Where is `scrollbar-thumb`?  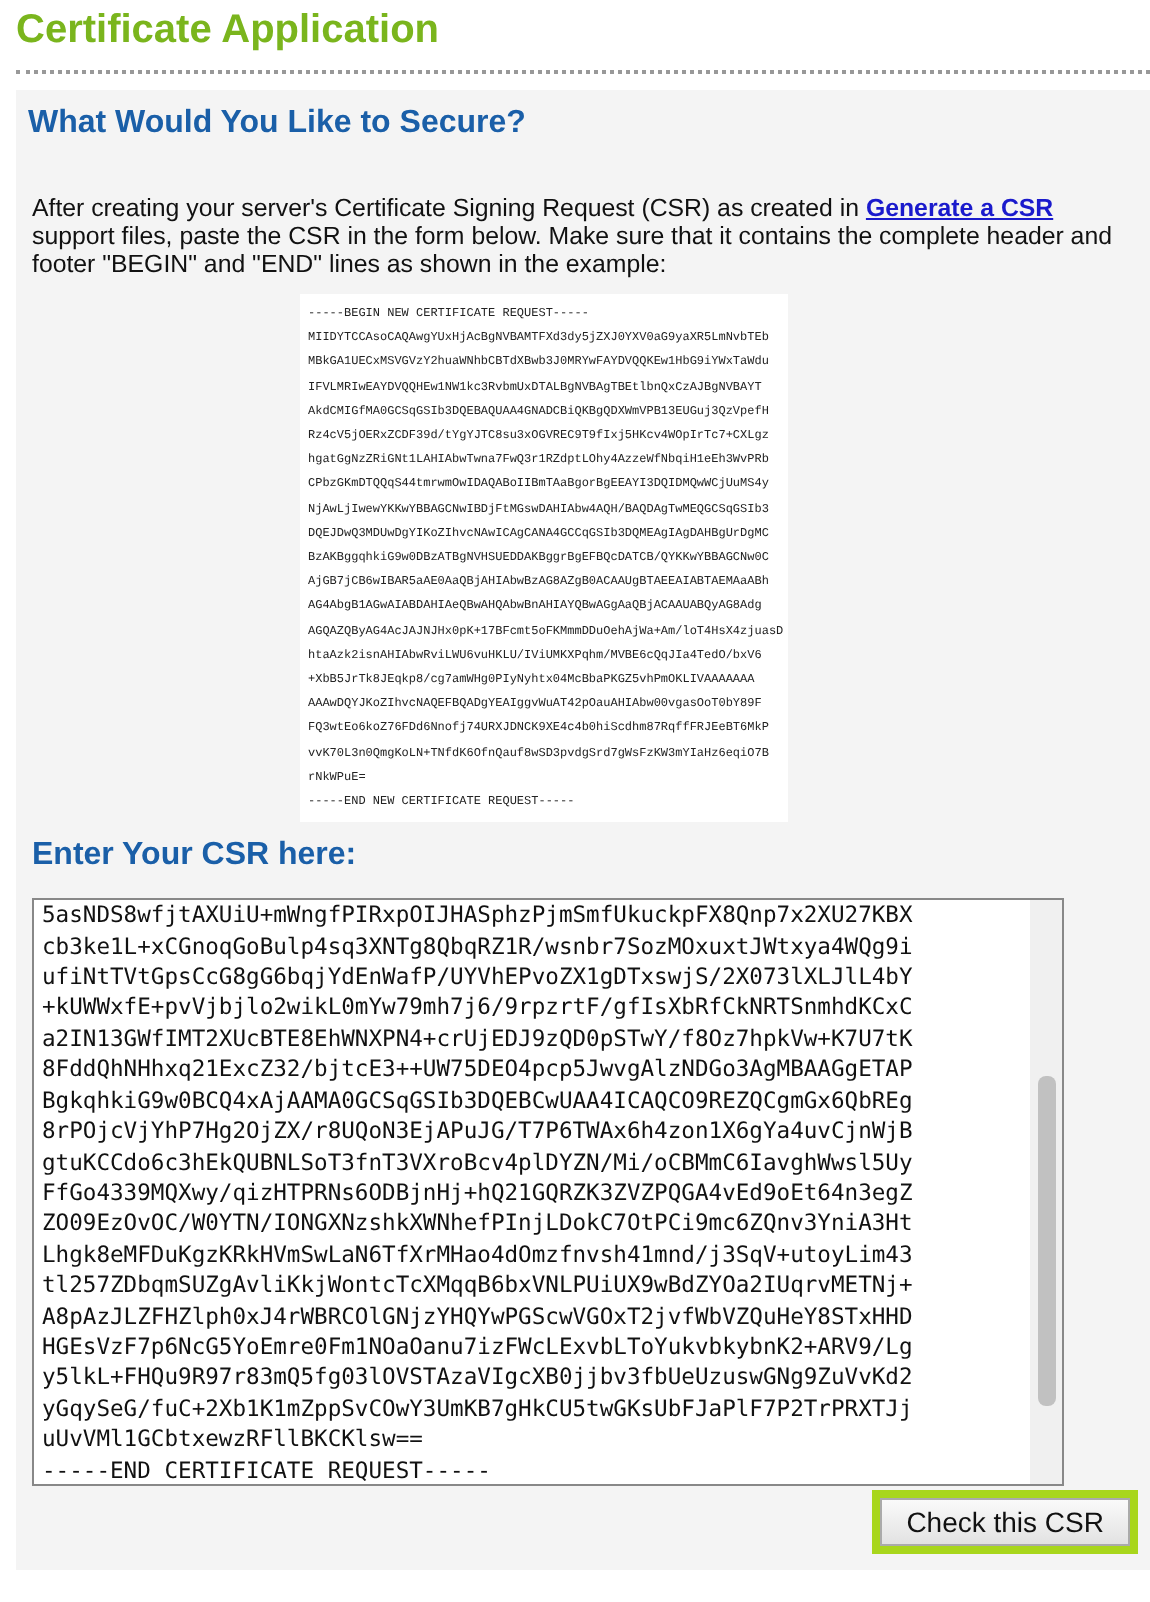 scrollbar-thumb is located at coordinates (1046, 1241).